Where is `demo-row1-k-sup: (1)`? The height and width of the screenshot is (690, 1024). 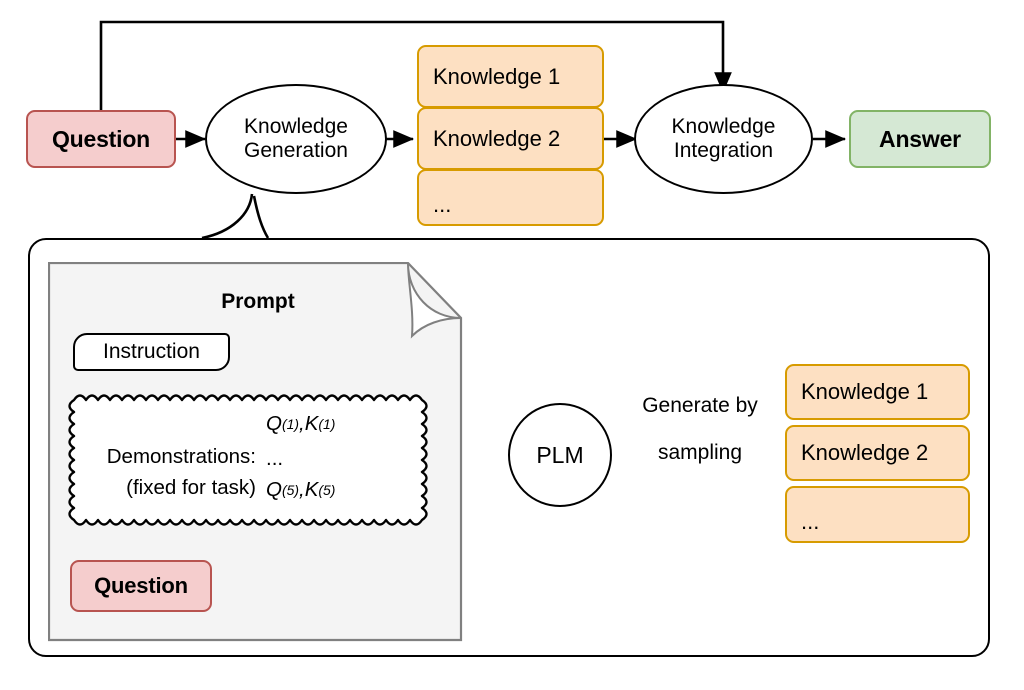 demo-row1-k-sup: (1) is located at coordinates (327, 424).